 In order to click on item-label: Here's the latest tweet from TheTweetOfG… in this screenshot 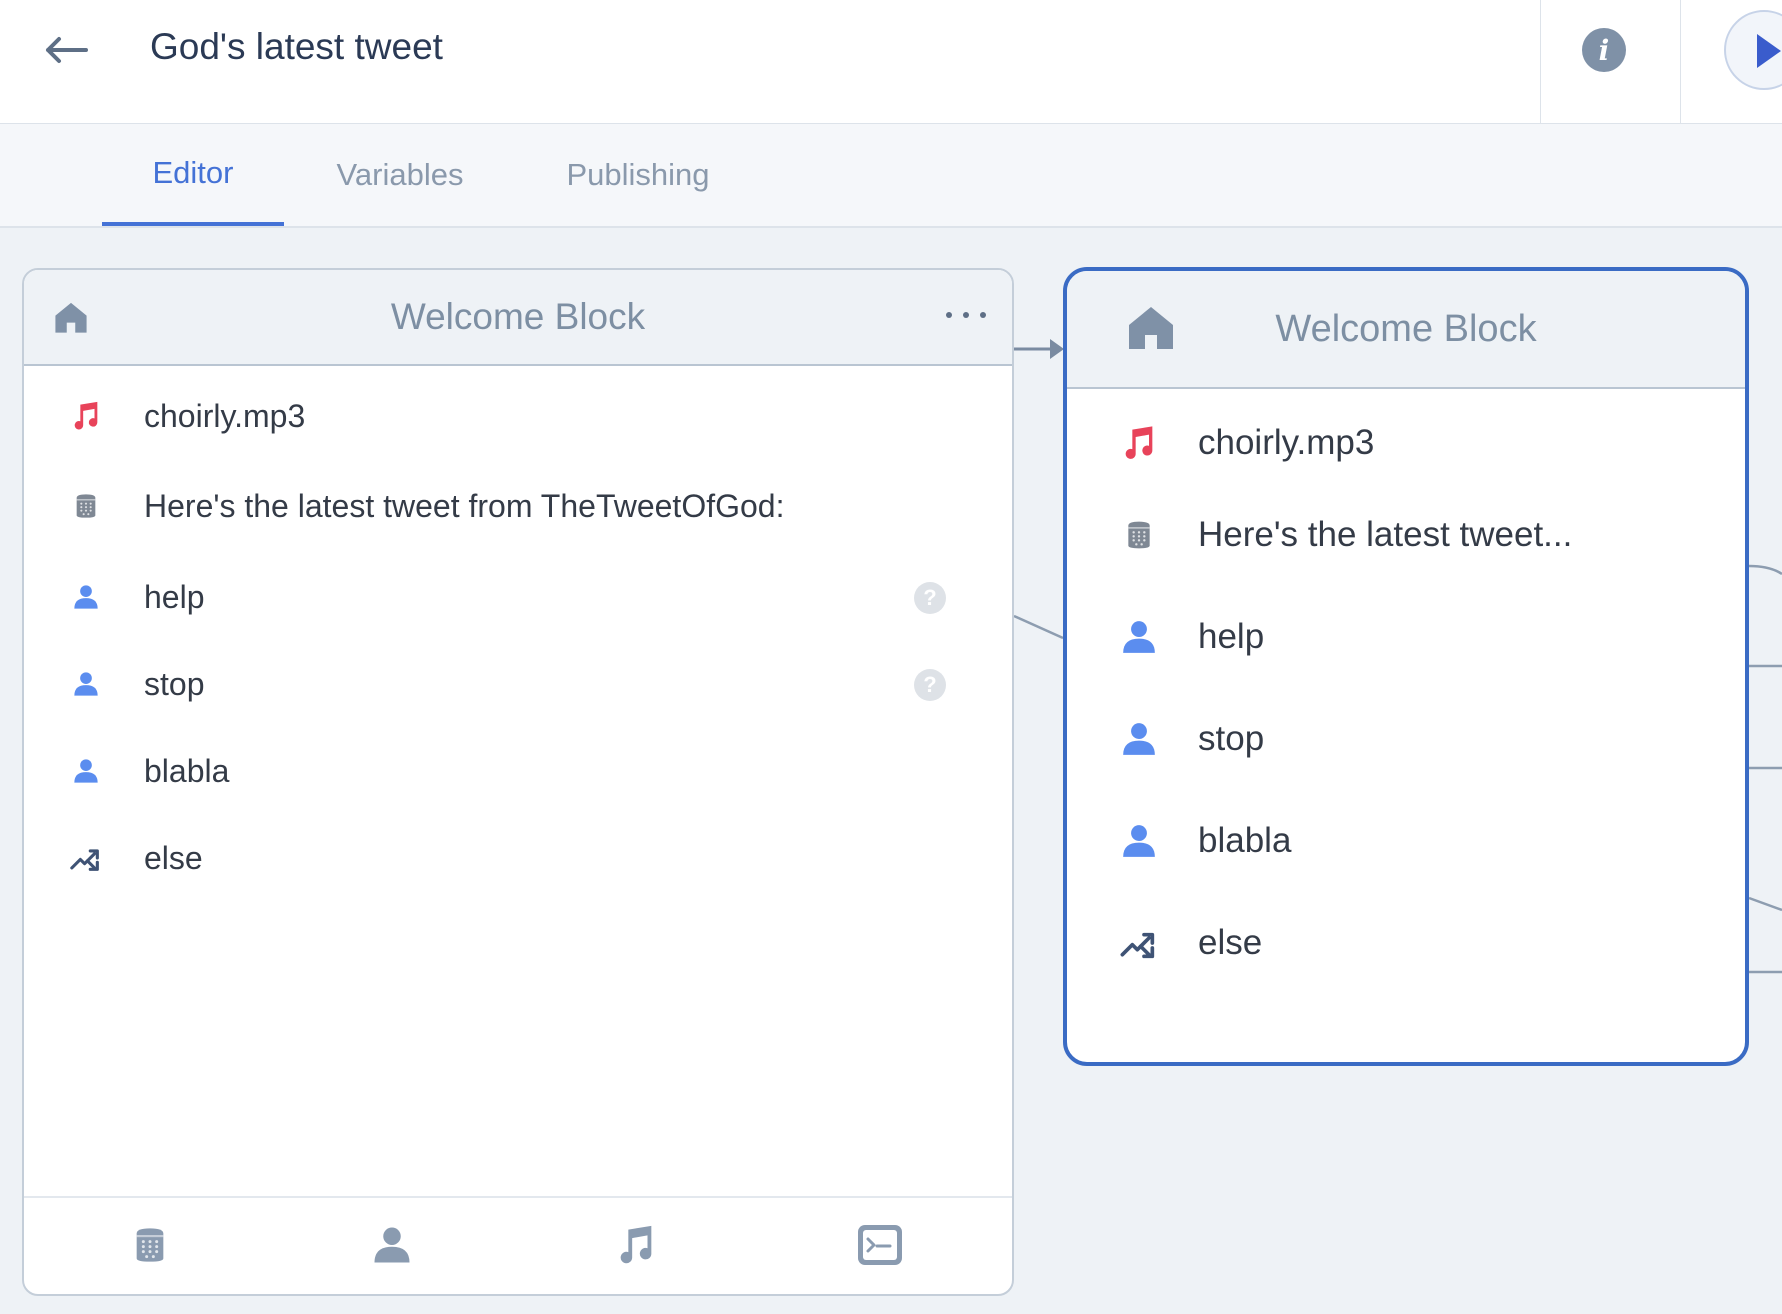, I will do `click(464, 506)`.